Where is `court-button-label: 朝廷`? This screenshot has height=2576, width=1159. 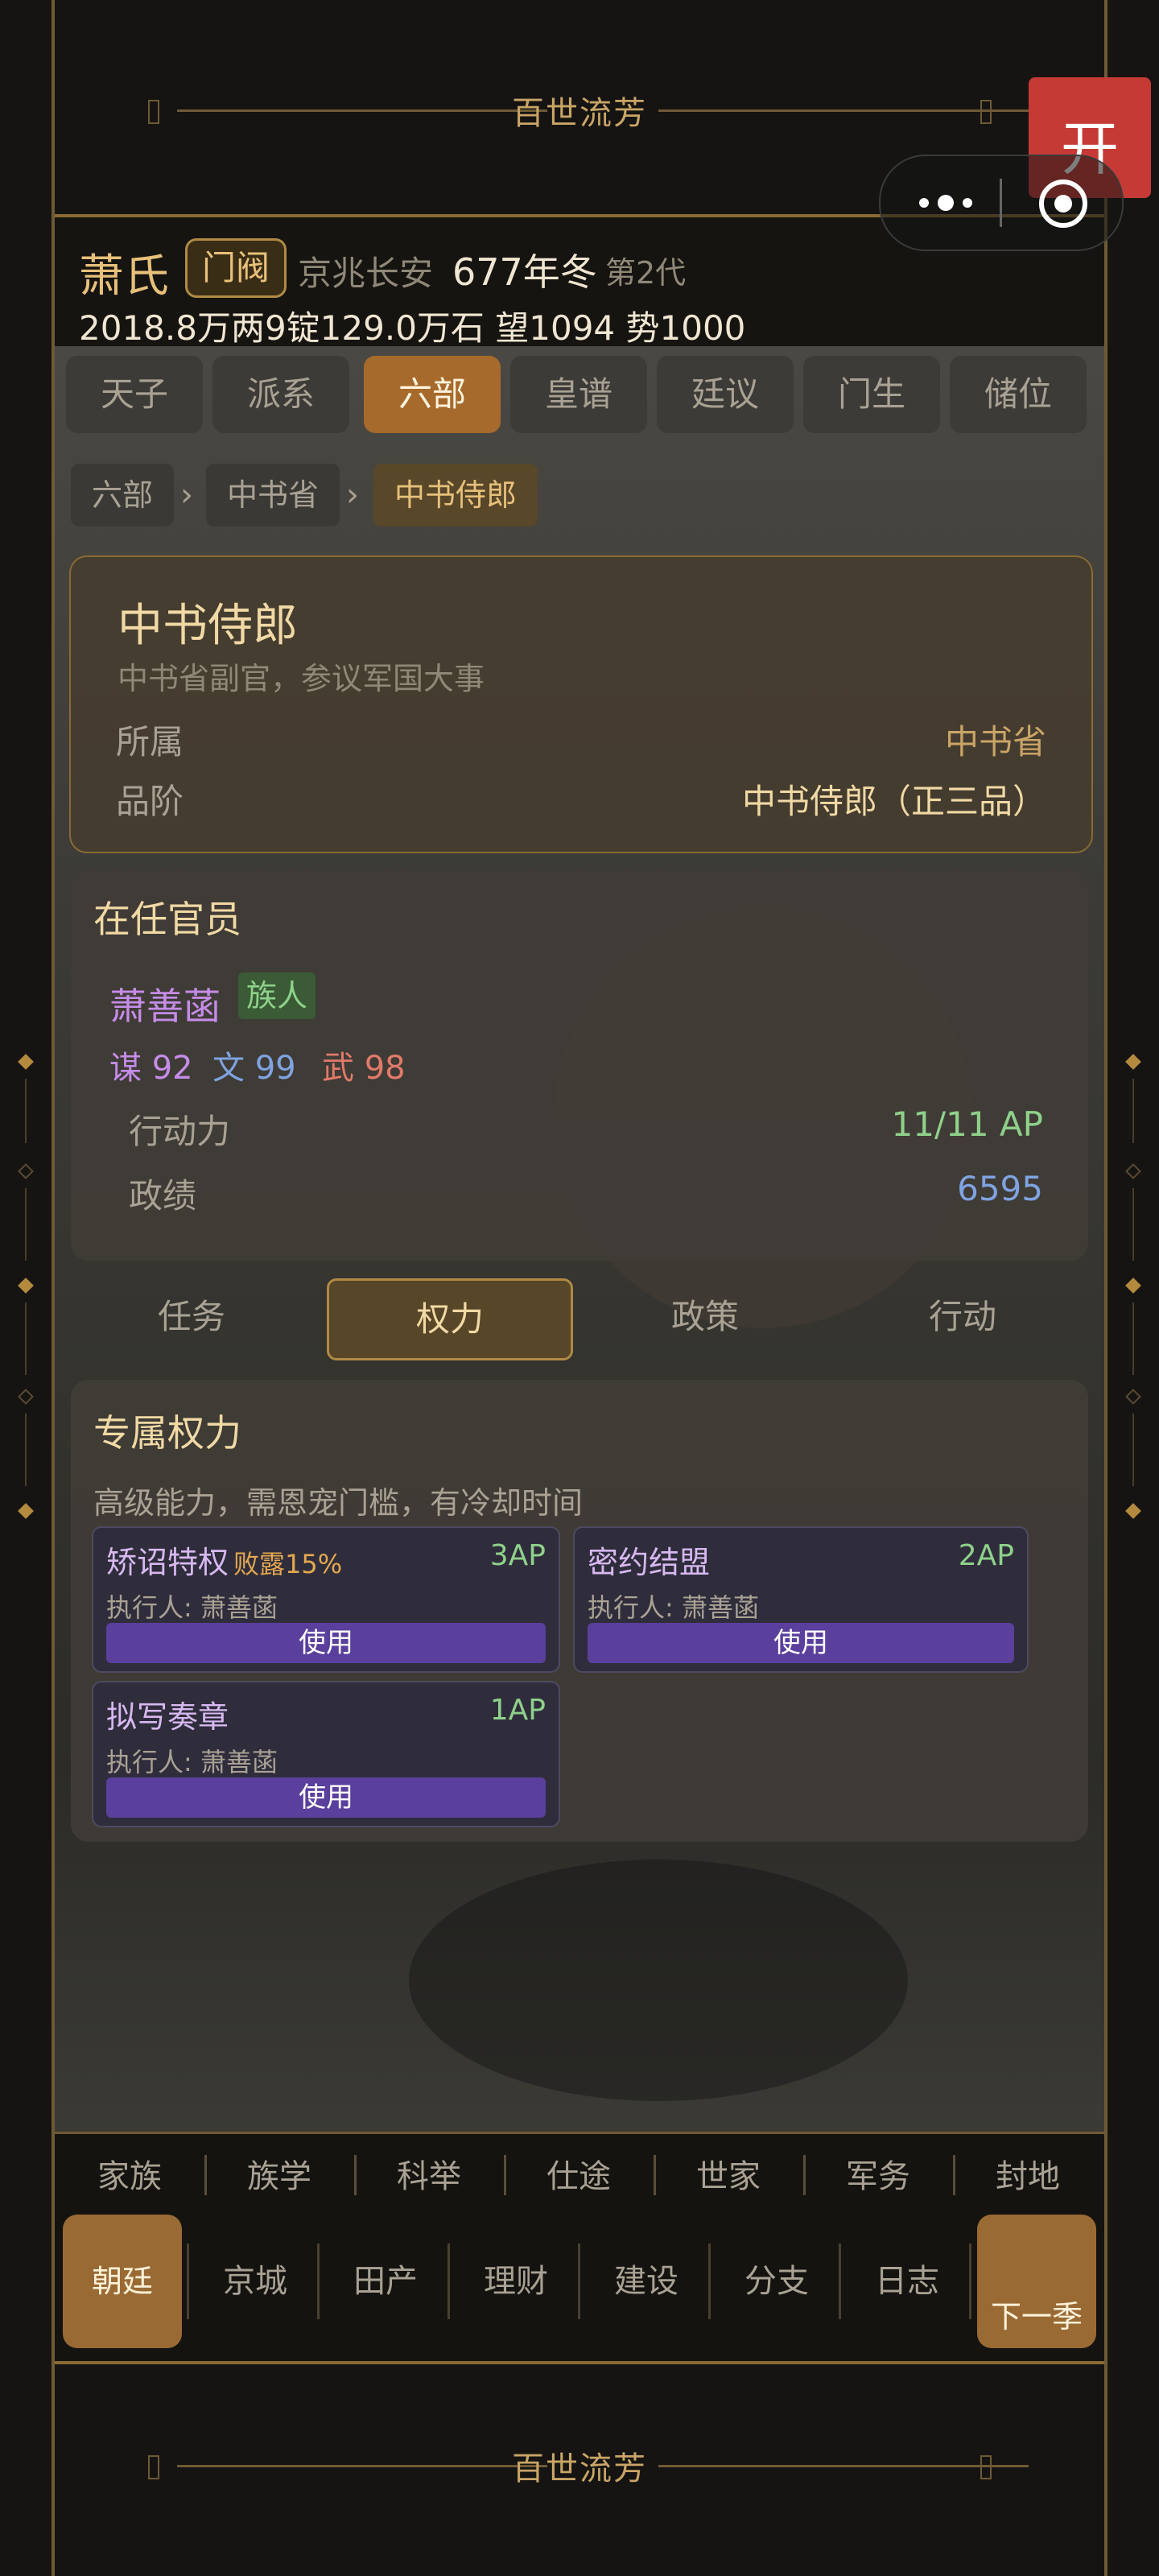
court-button-label: 朝廷 is located at coordinates (122, 2281).